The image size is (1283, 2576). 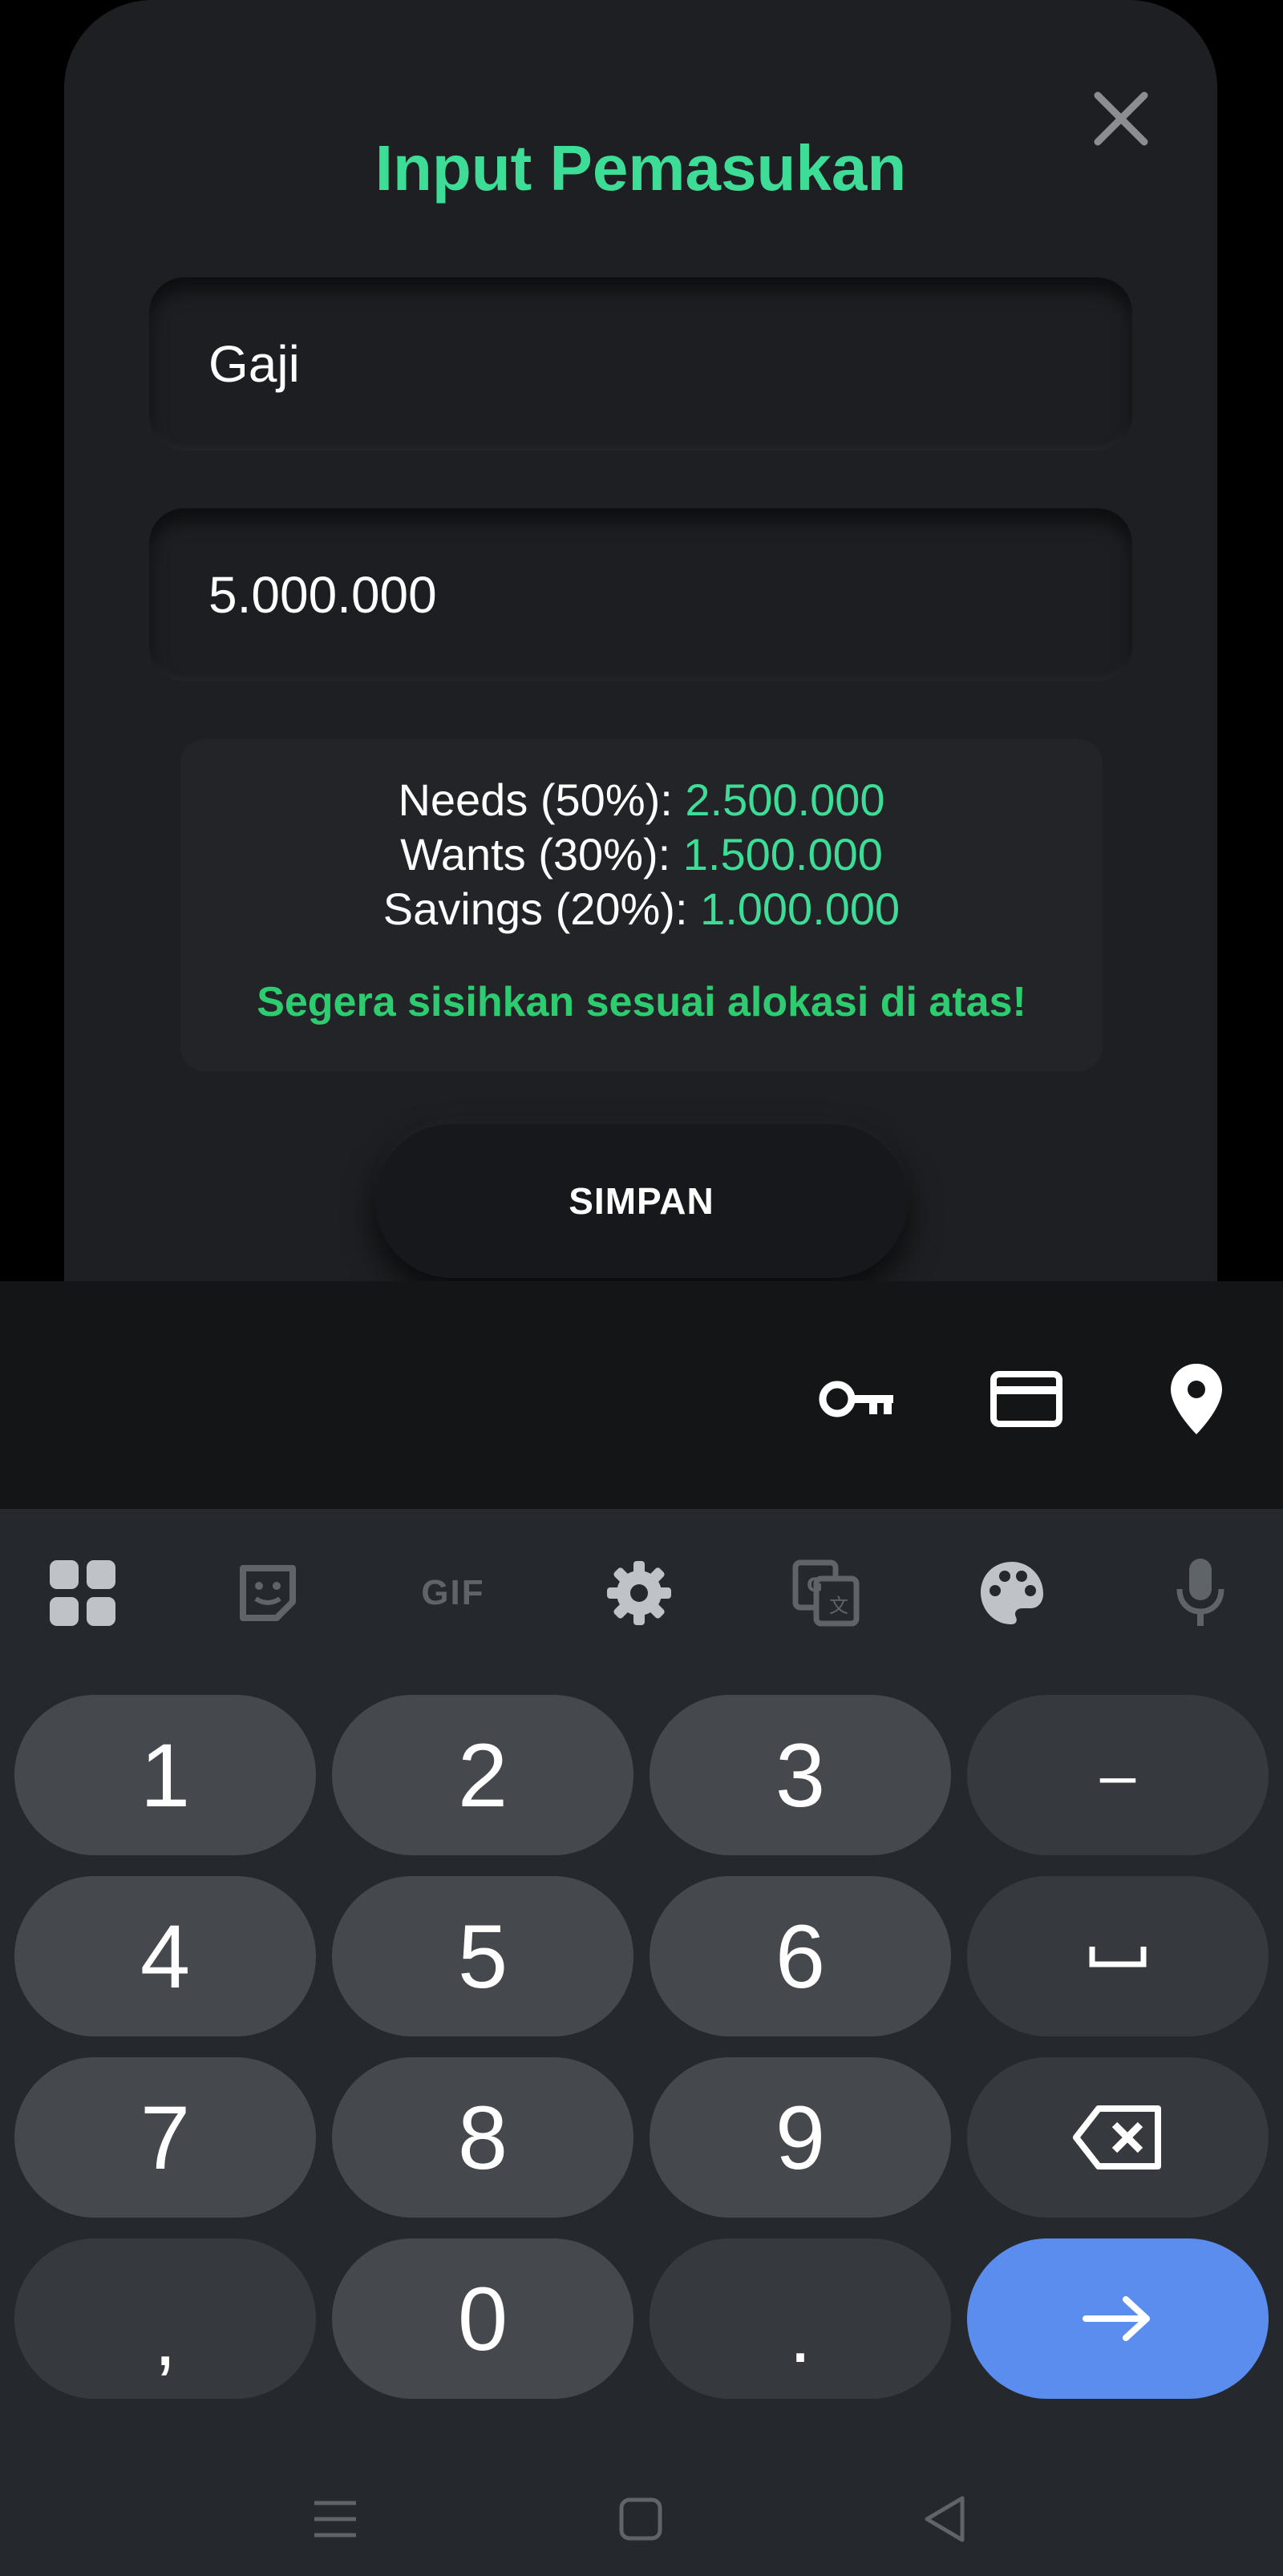 I want to click on settings-gear-icon, so click(x=639, y=1593).